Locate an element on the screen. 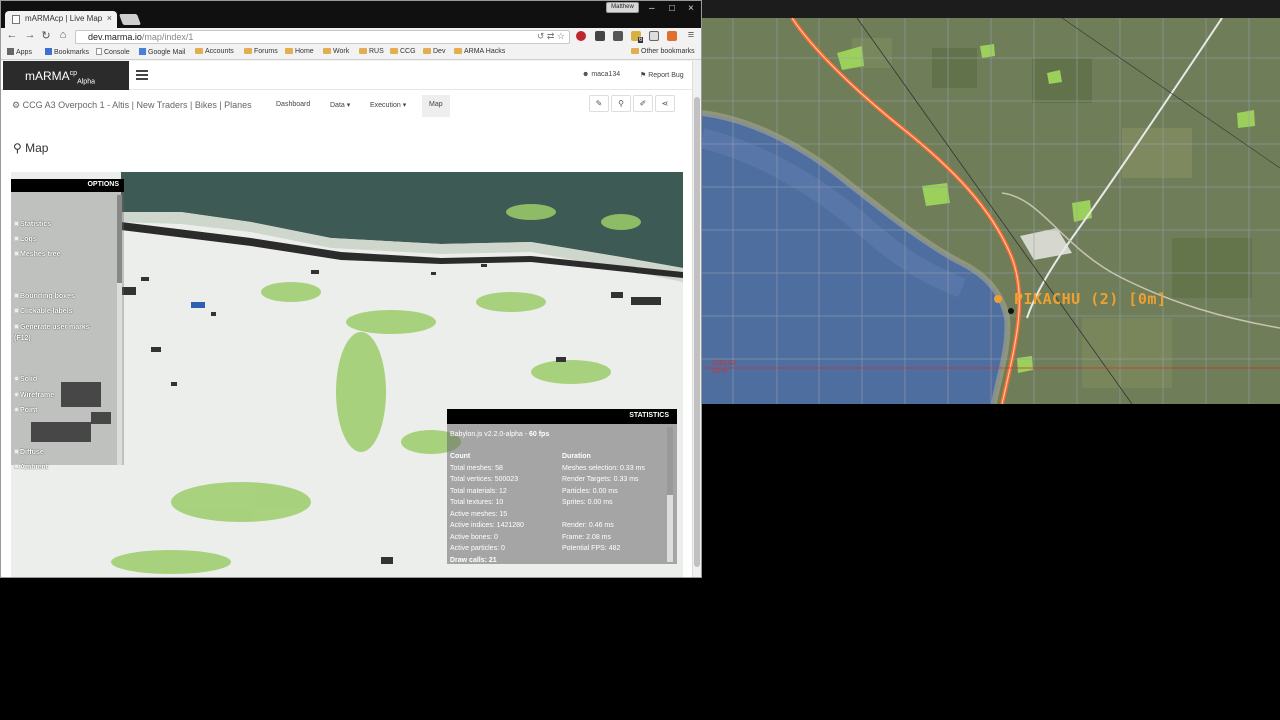 This screenshot has height=720, width=1280. bookmark-arma-hacks: ARMA Hacks is located at coordinates (479, 51).